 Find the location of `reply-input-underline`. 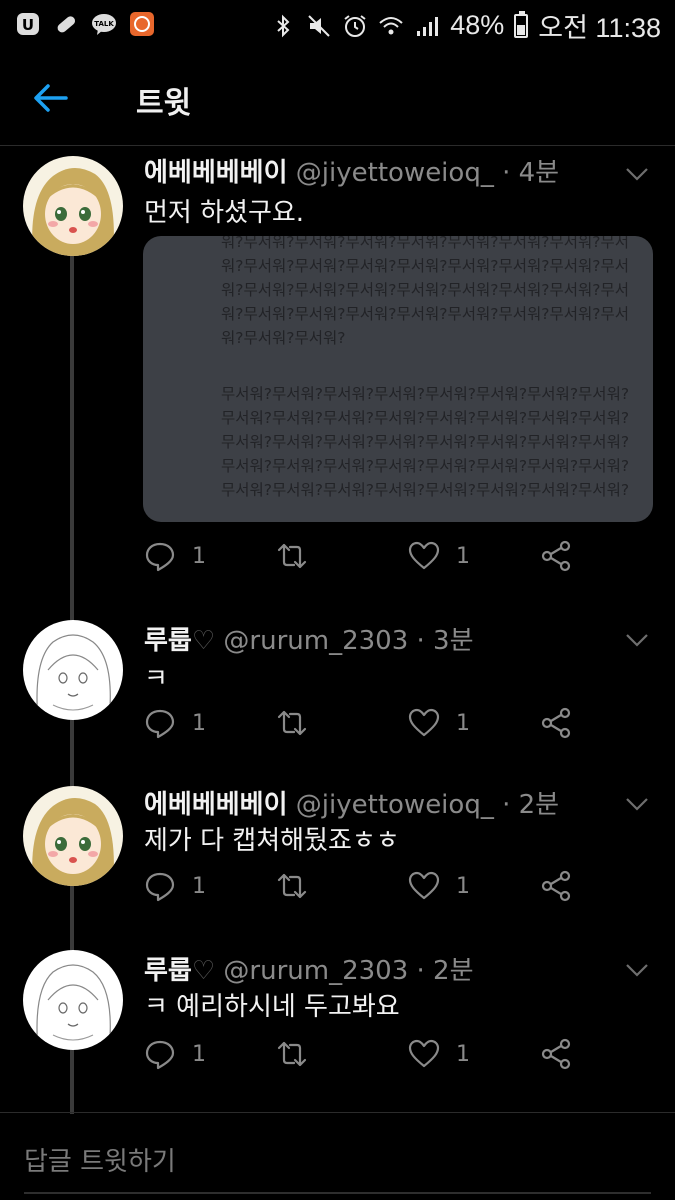

reply-input-underline is located at coordinates (337, 1193).